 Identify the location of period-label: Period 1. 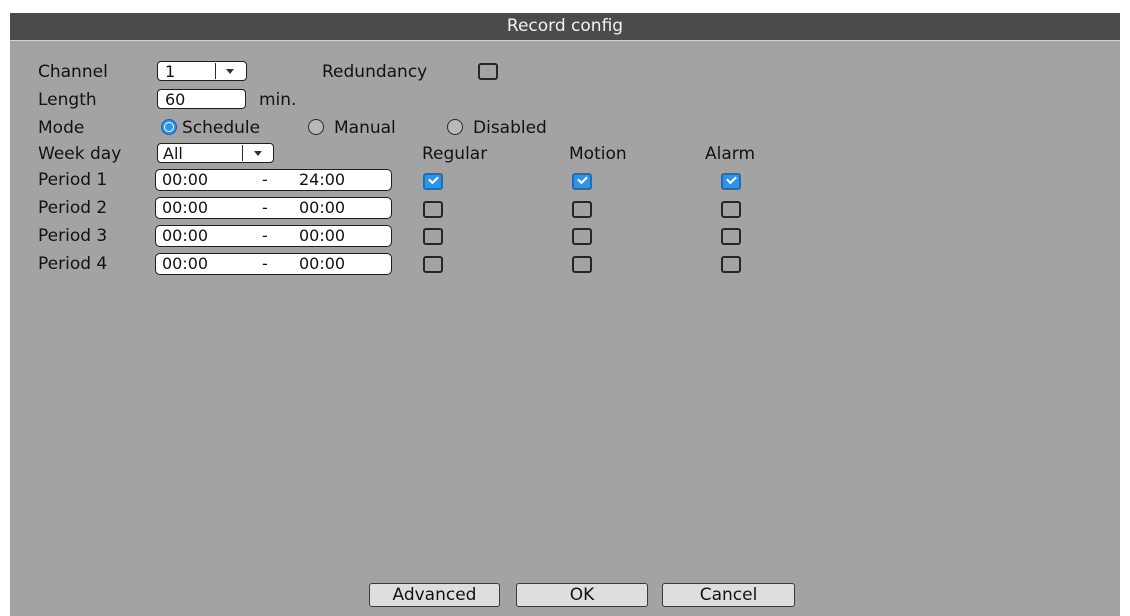
(73, 180).